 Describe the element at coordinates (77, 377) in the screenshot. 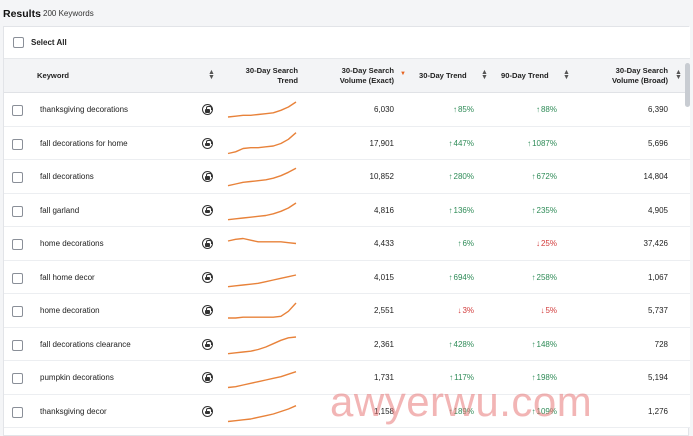

I see `keyword-text: pumpkin decorations` at that location.